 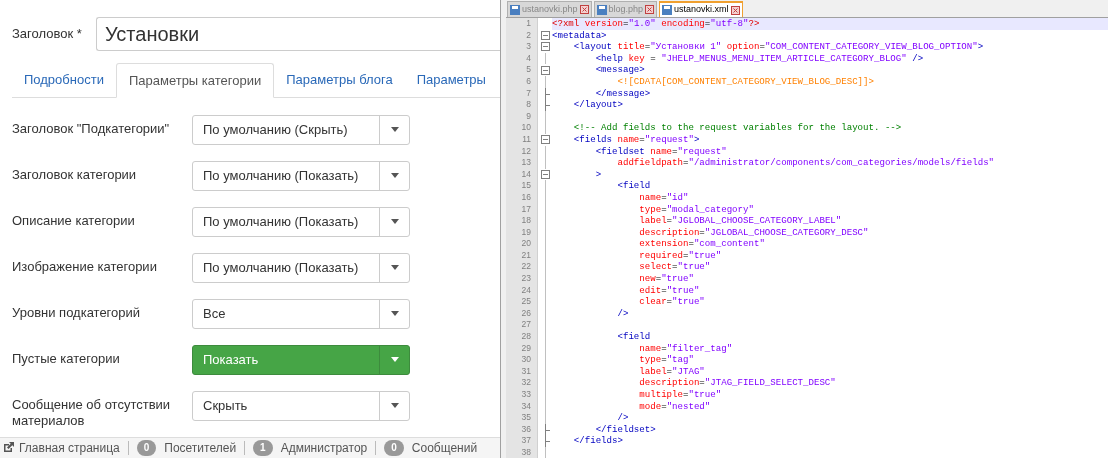 I want to click on code-line: label="JTAG", so click(x=671, y=371).